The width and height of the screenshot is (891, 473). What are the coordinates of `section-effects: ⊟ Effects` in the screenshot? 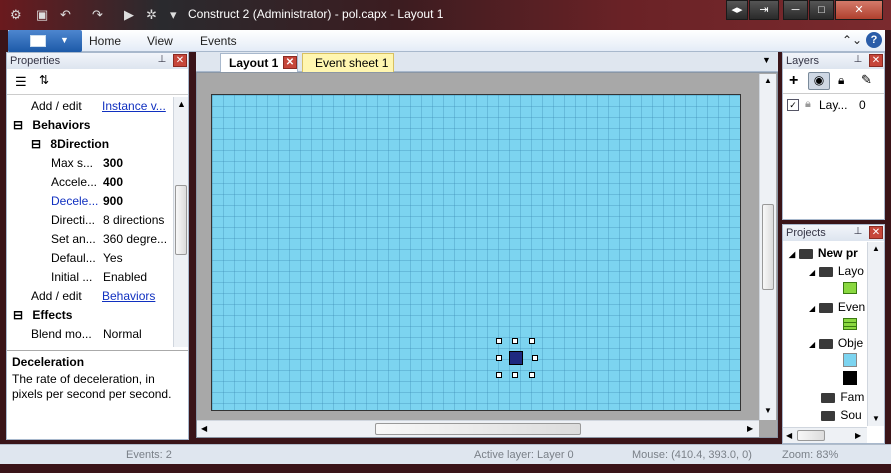 It's located at (42, 315).